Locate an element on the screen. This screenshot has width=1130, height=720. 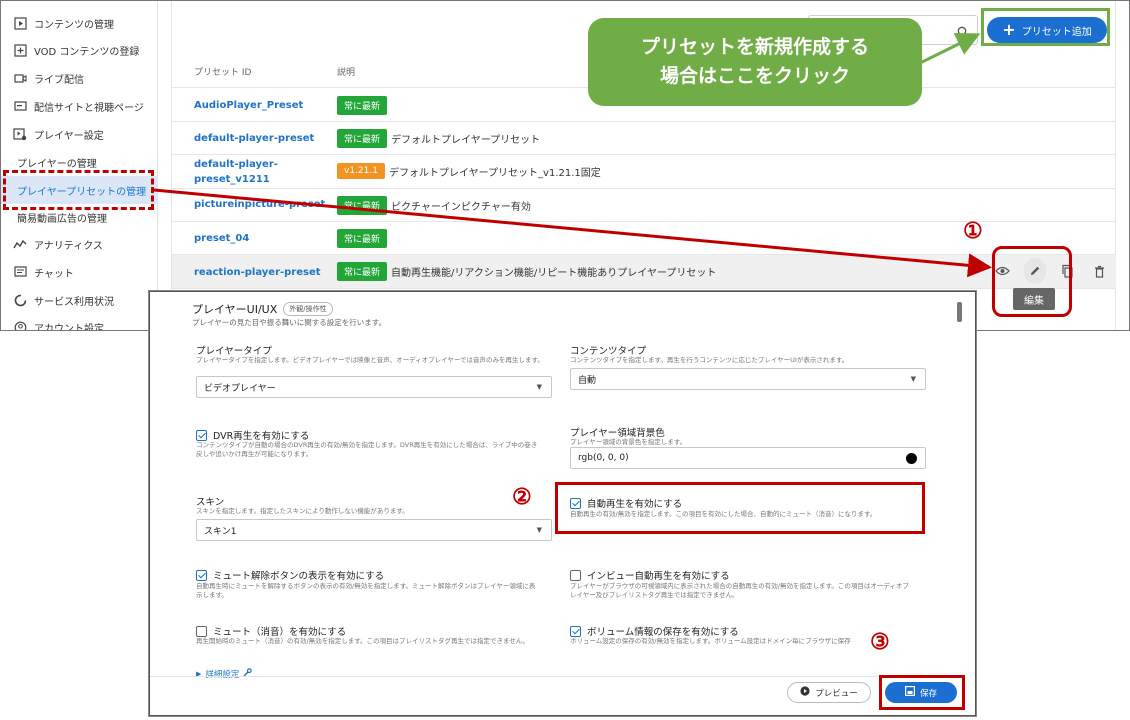
dvr-help-line: 戻しや追いかけ再生が可能になります。 is located at coordinates (254, 454).